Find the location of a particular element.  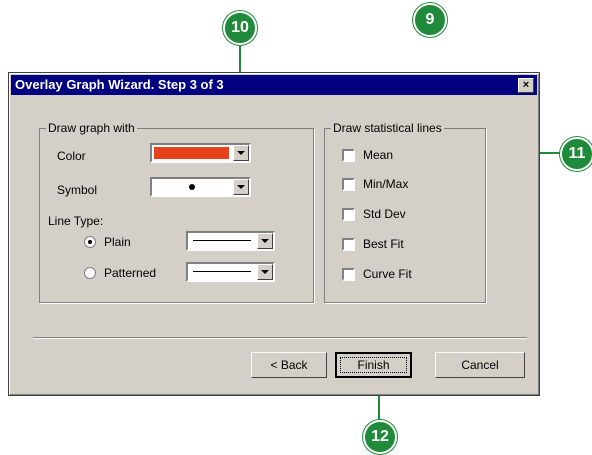

plain-line-dropdown is located at coordinates (230, 241).